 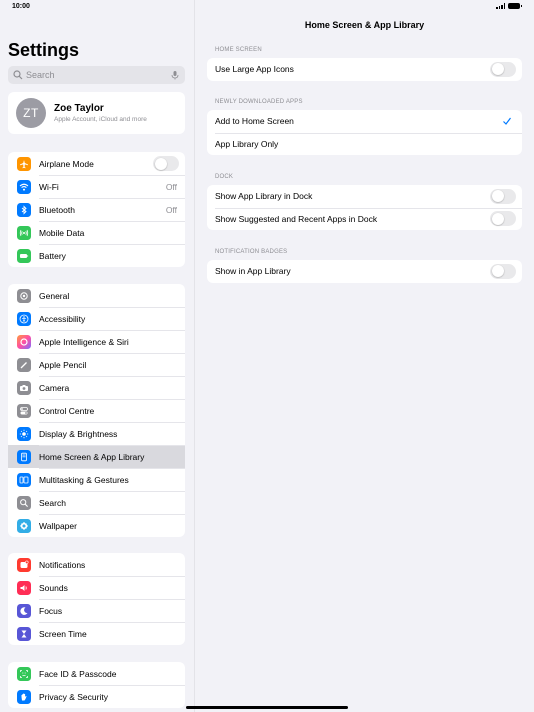 I want to click on notifications-group: Notifications Sounds Focus Screen Time, so click(x=96, y=599).